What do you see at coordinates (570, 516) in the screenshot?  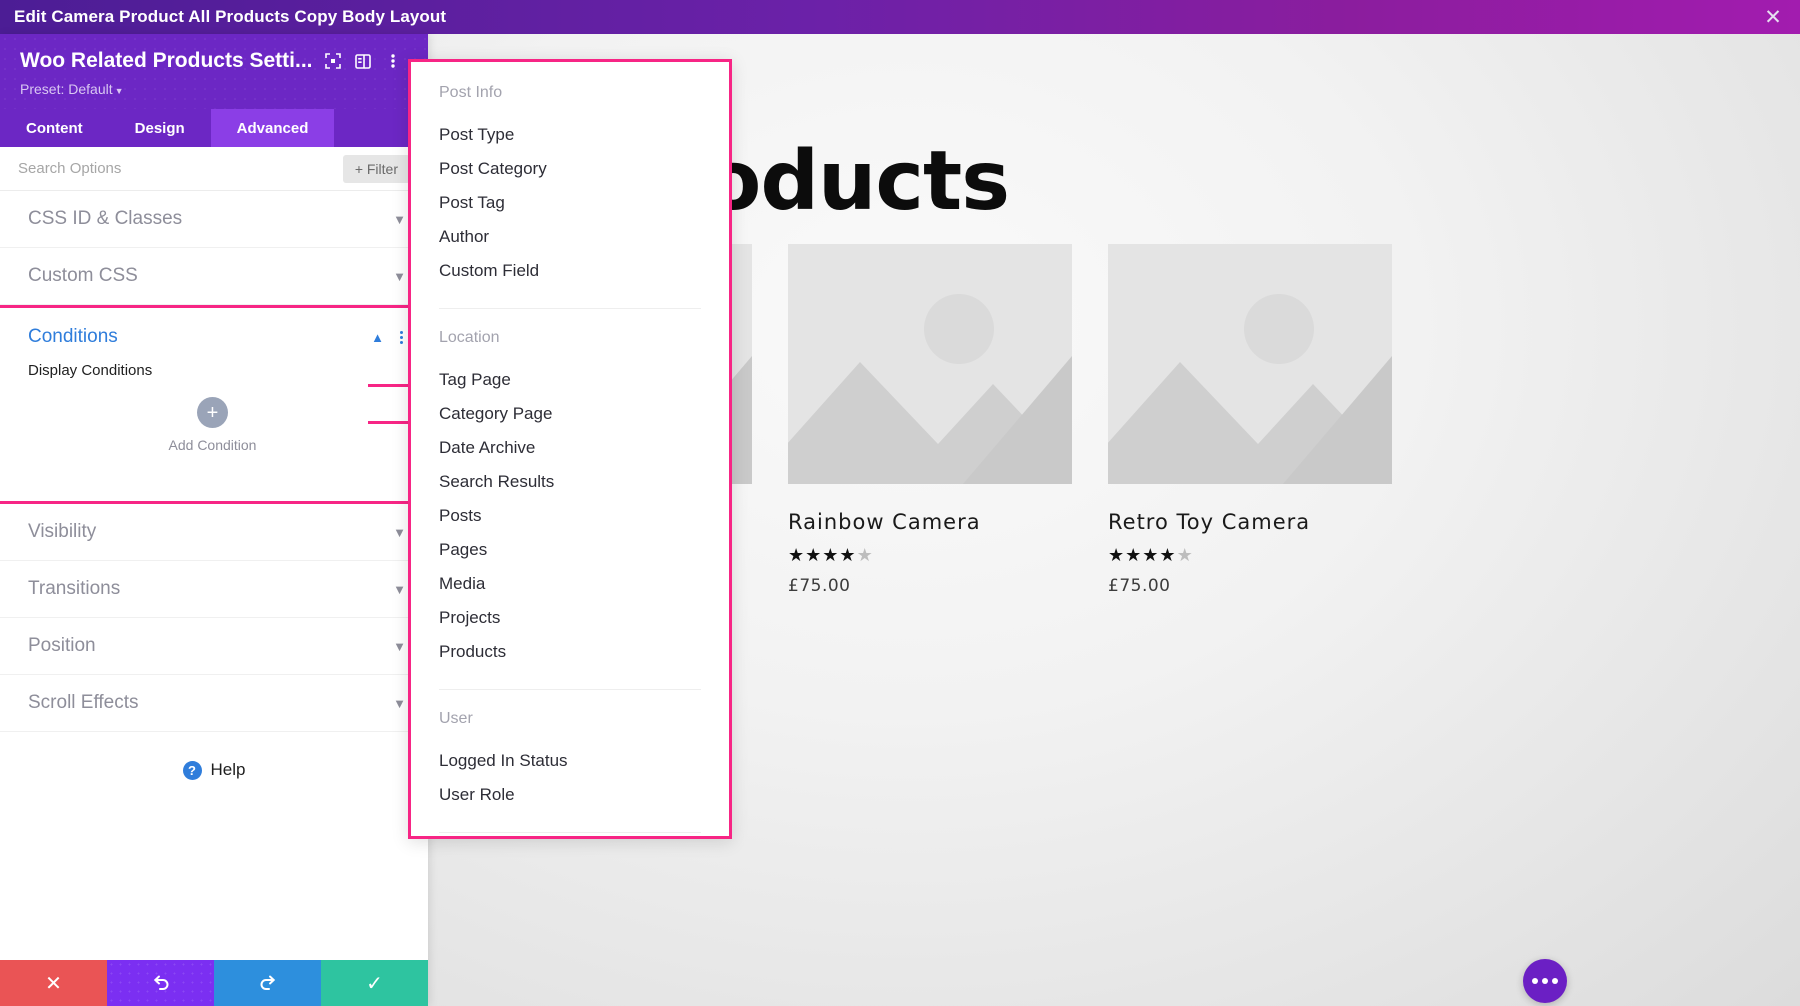 I see `menu-item-posts: Posts` at bounding box center [570, 516].